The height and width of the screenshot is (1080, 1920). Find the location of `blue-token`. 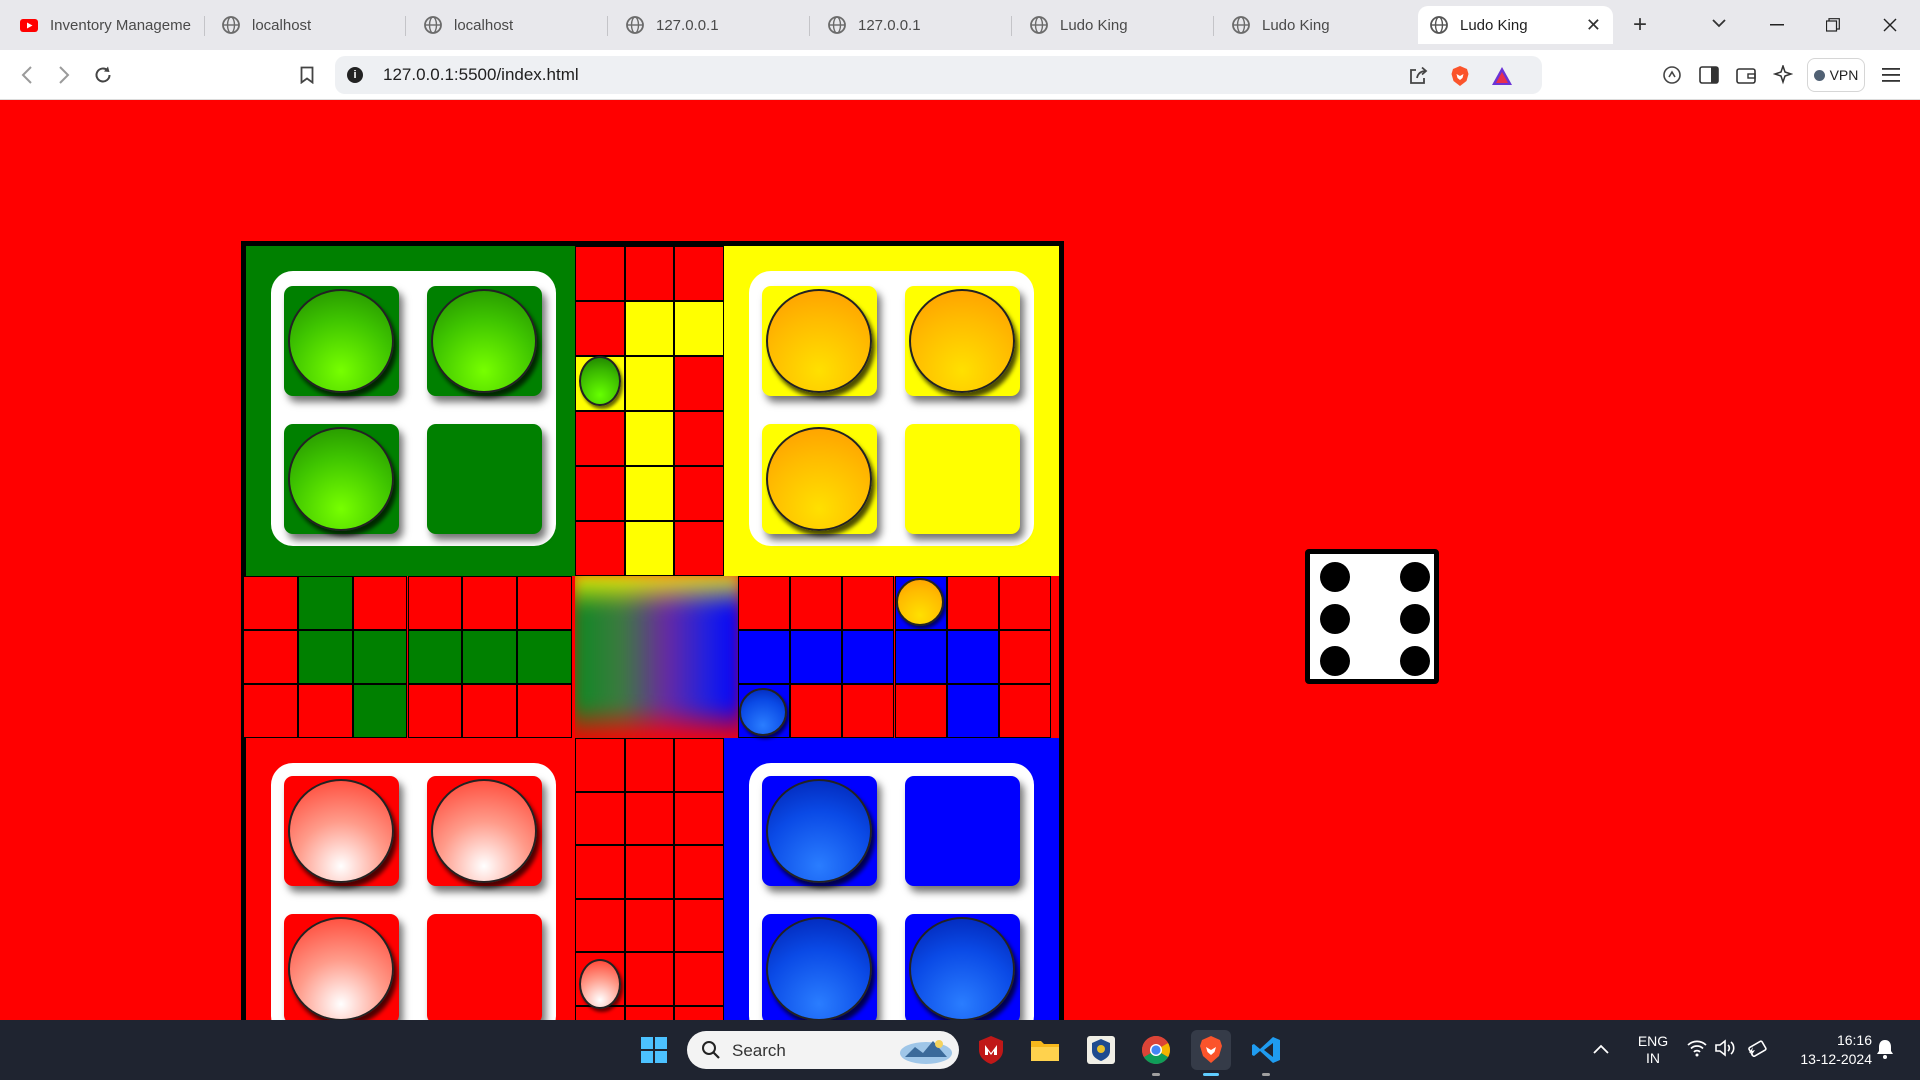

blue-token is located at coordinates (819, 969).